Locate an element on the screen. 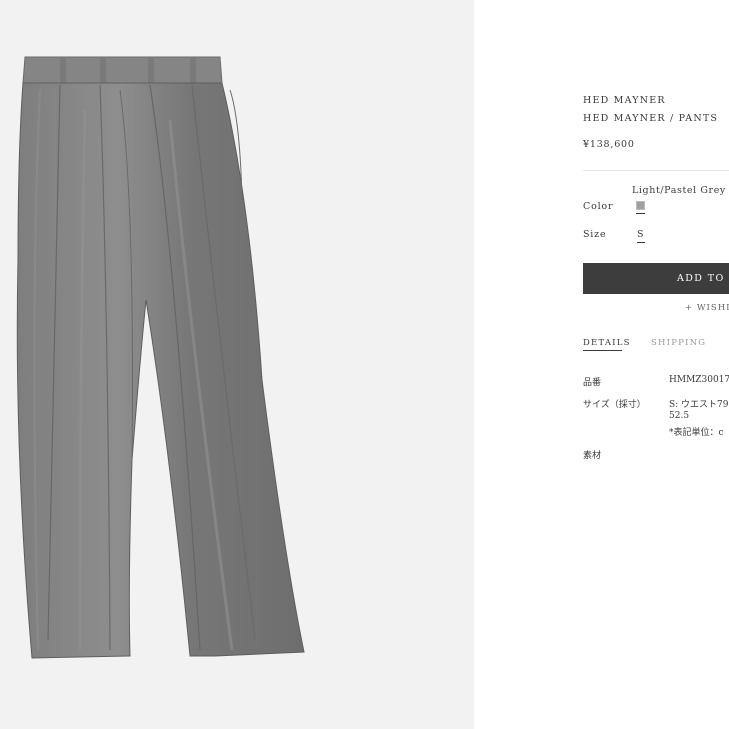 This screenshot has height=729, width=729. color-label: Color is located at coordinates (598, 206).